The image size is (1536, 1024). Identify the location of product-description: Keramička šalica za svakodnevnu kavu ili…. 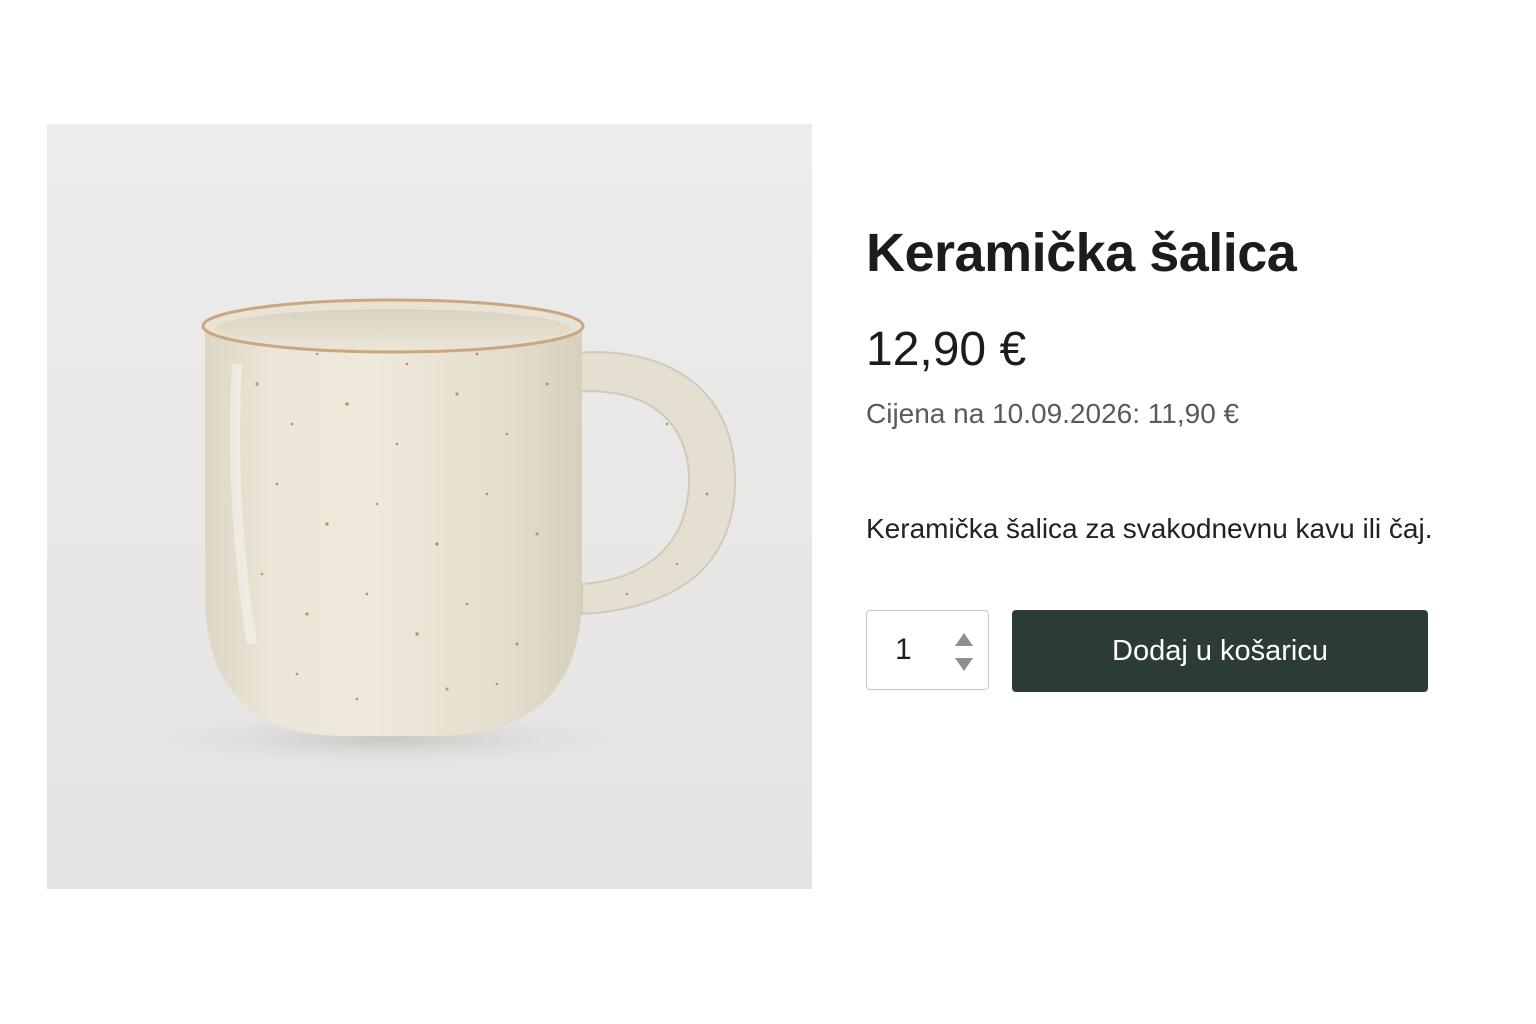
(1149, 528).